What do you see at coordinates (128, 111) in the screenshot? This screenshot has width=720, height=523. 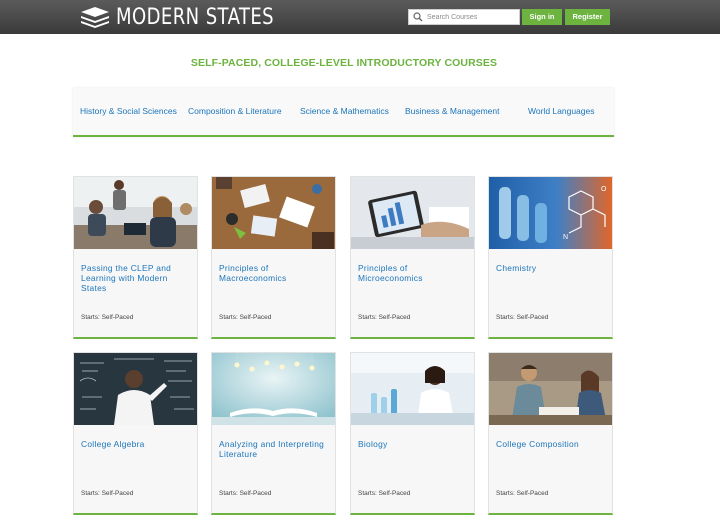 I see `category-history-social-sciences: History & Social Sciences` at bounding box center [128, 111].